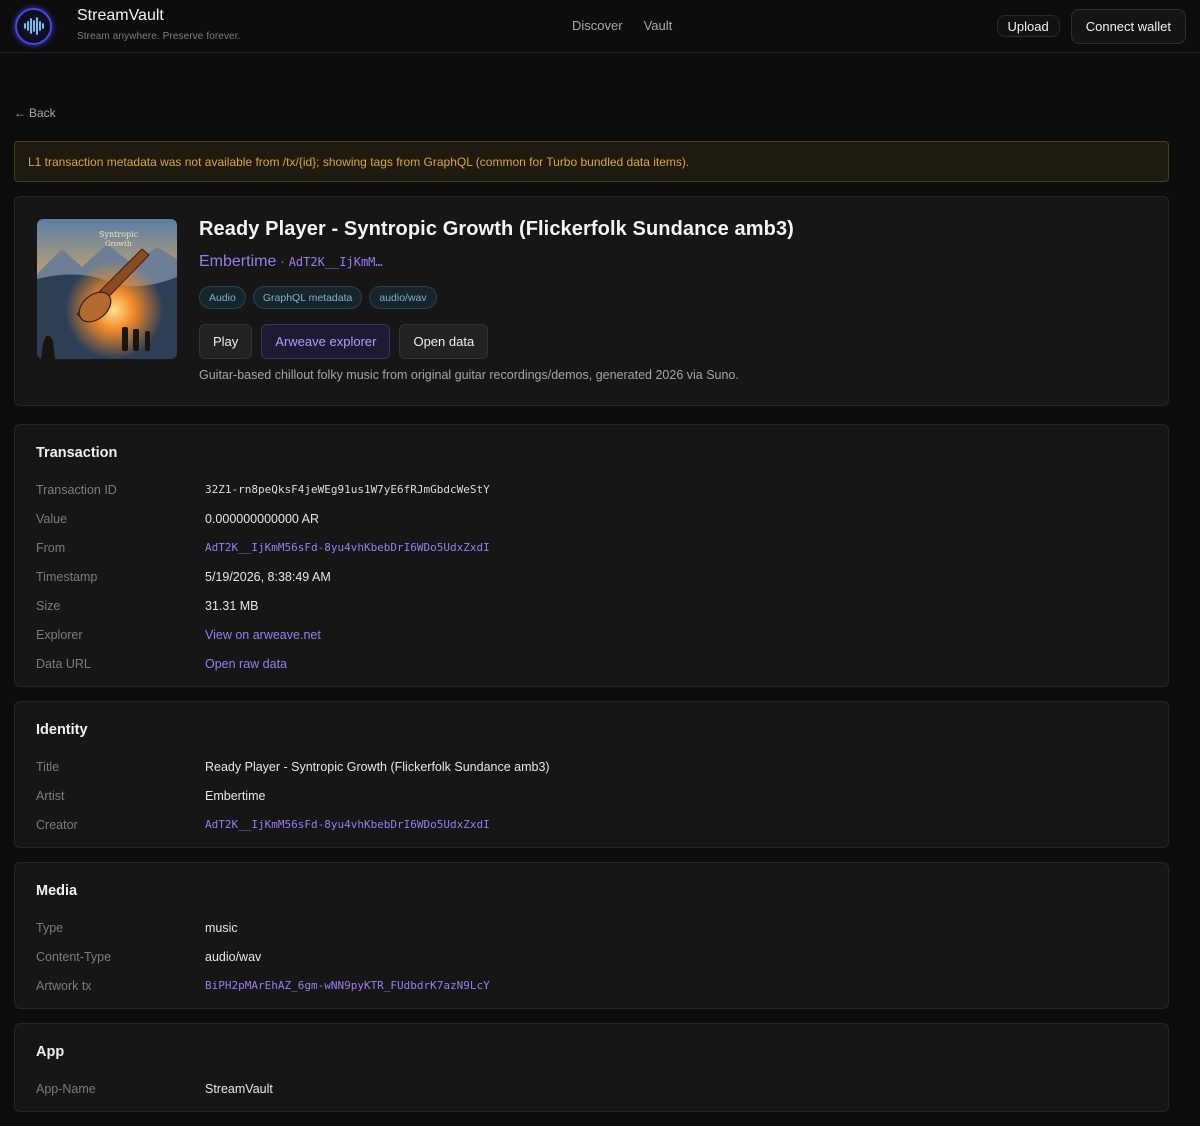 The image size is (1200, 1126). Describe the element at coordinates (222, 297) in the screenshot. I see `tag-audio: Audio` at that location.